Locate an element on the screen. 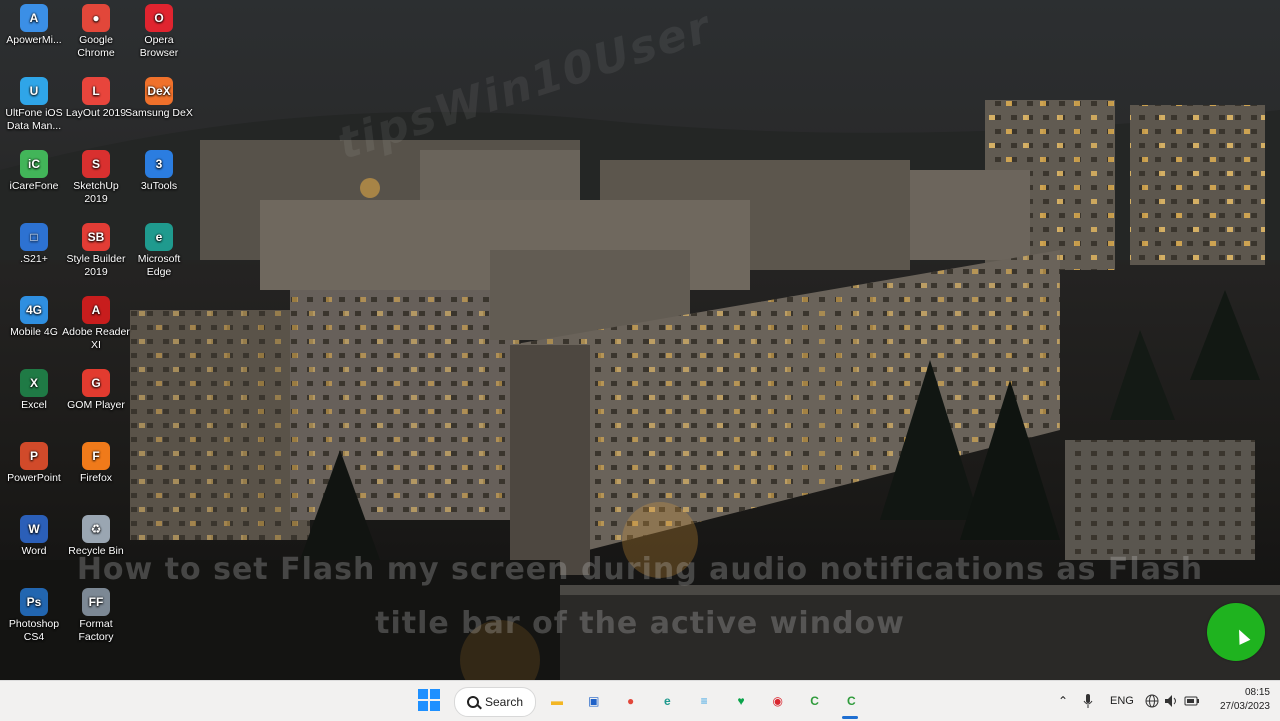  desktop-icon-layout: L LayOut 2019 is located at coordinates (96, 98).